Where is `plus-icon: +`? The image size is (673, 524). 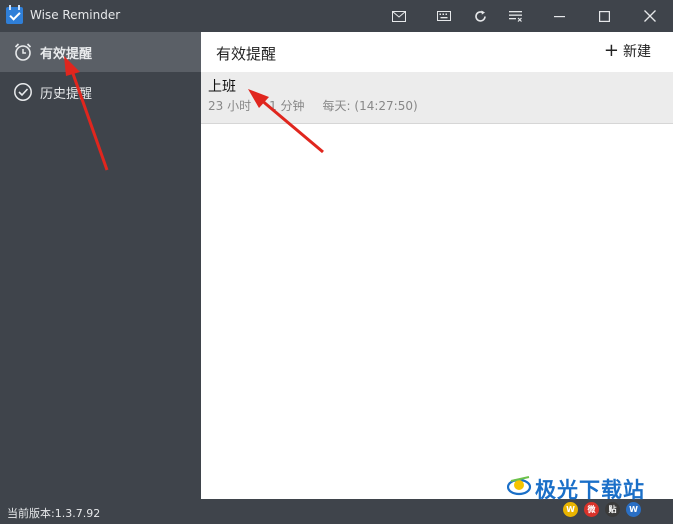 plus-icon: + is located at coordinates (611, 50).